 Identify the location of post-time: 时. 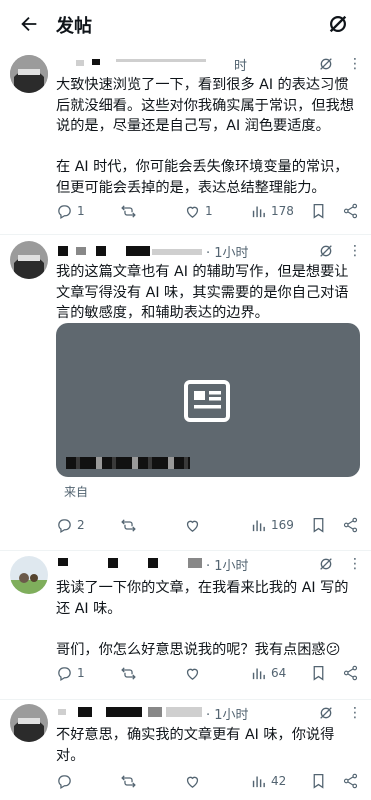
(241, 66).